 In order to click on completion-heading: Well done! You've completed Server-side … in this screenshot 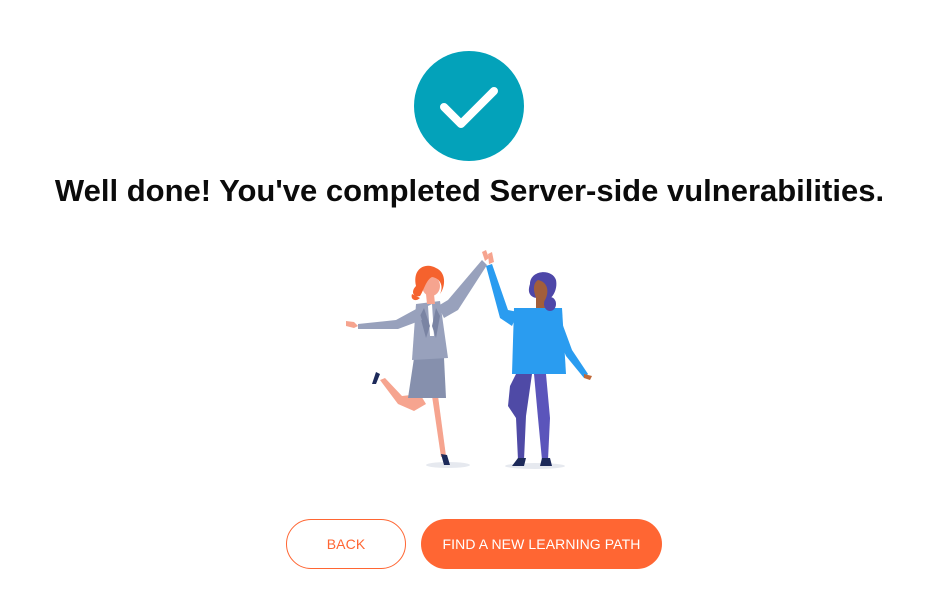, I will do `click(469, 190)`.